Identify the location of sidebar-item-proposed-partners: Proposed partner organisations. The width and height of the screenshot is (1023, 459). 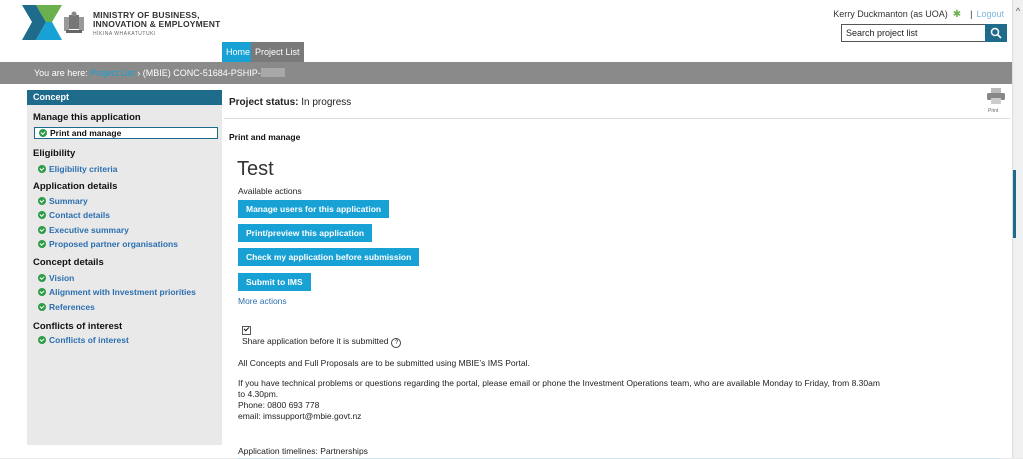
(108, 244).